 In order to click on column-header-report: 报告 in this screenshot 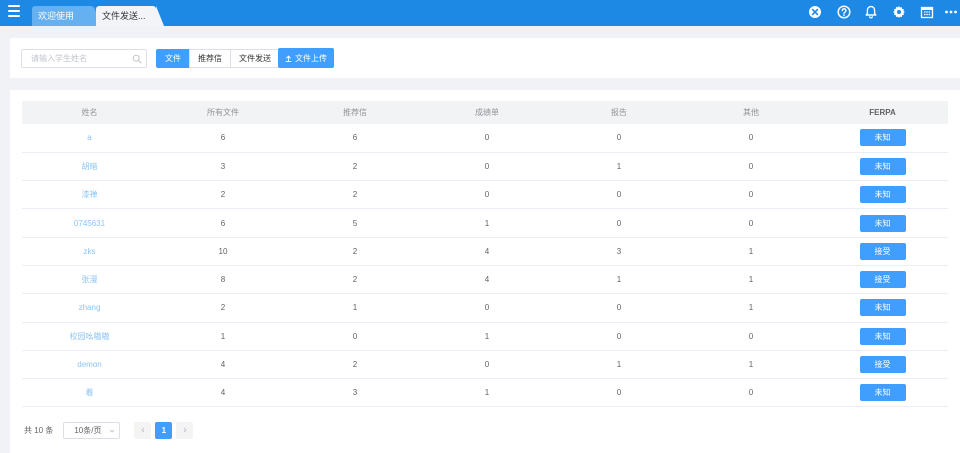, I will do `click(619, 112)`.